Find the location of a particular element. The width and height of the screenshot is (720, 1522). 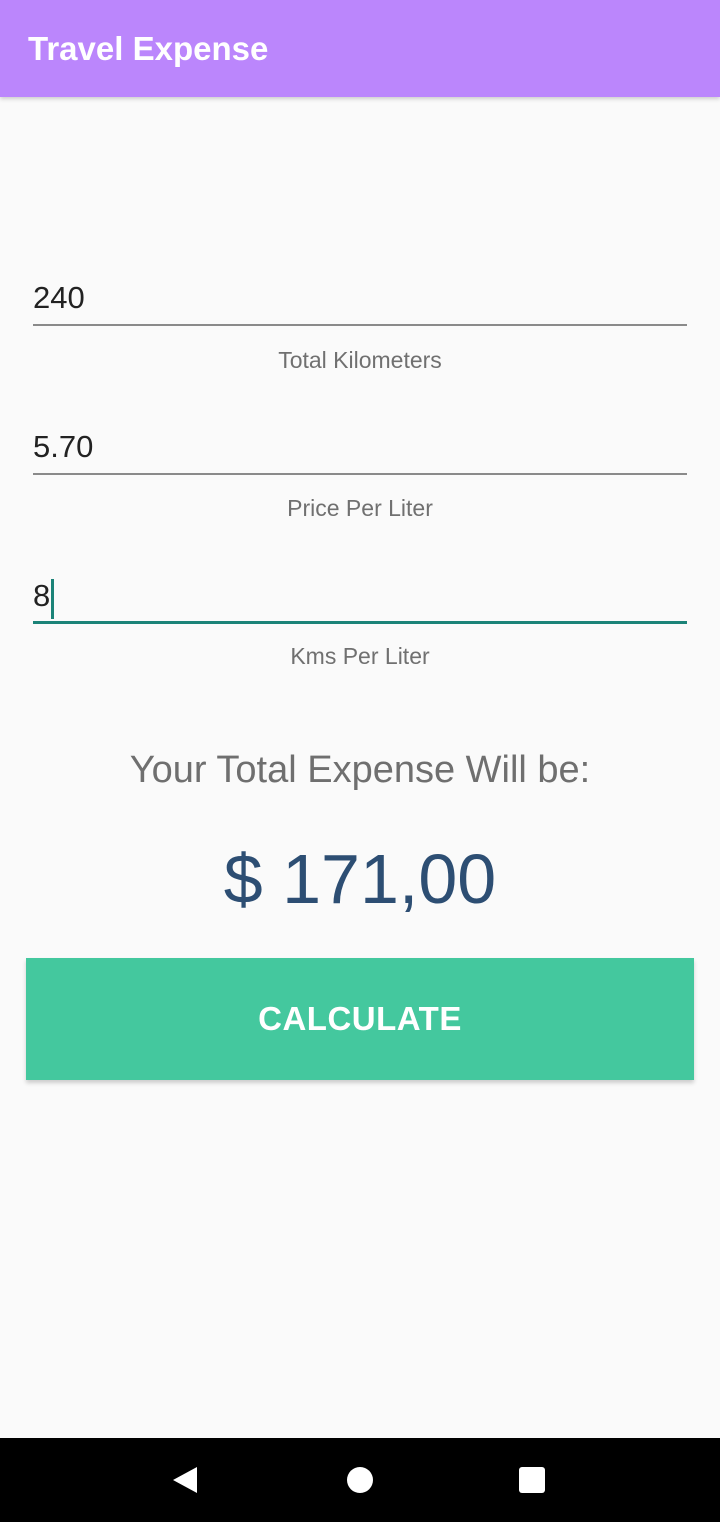

recents-square-icon is located at coordinates (532, 1480).